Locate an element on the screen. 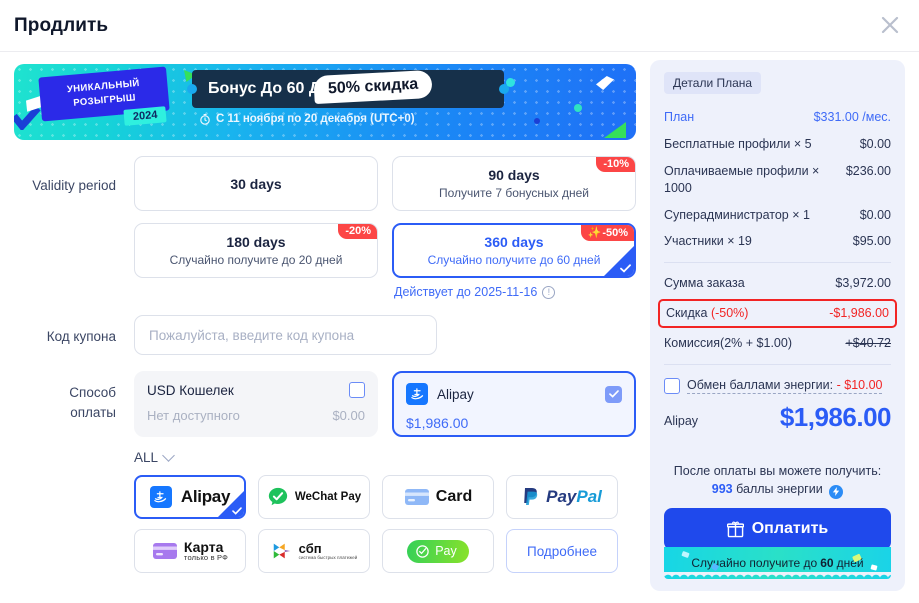  energy-exchange-row: Обмен баллами энергии: - $10.00 is located at coordinates (777, 384).